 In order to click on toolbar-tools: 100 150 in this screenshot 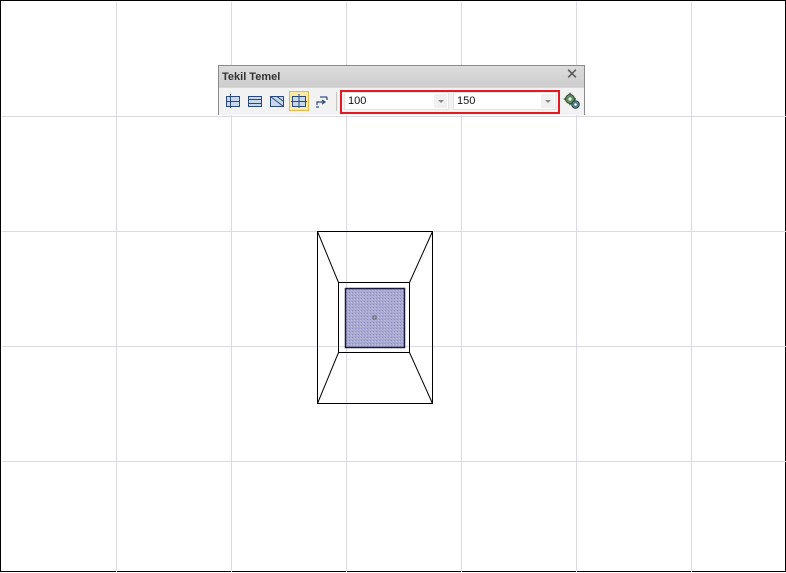, I will do `click(401, 101)`.